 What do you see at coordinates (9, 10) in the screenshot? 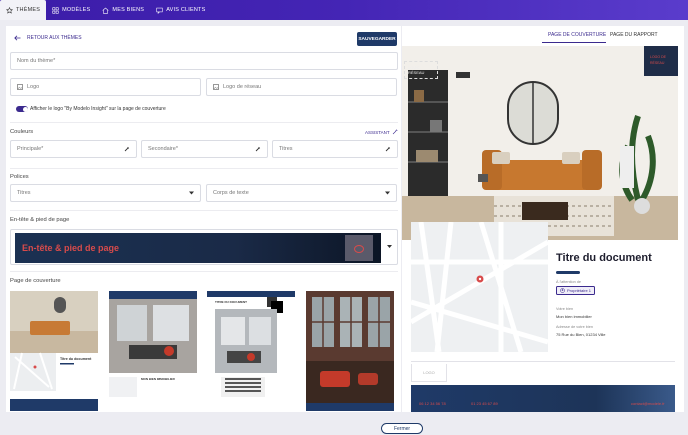
I see `star-icon` at bounding box center [9, 10].